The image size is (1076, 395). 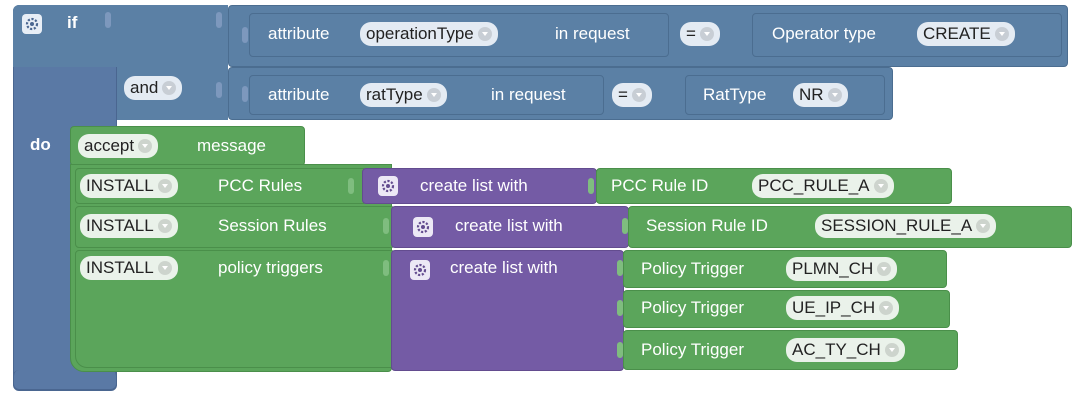 I want to click on item-dropdown-3-1: PLMN_CH, so click(x=842, y=269).